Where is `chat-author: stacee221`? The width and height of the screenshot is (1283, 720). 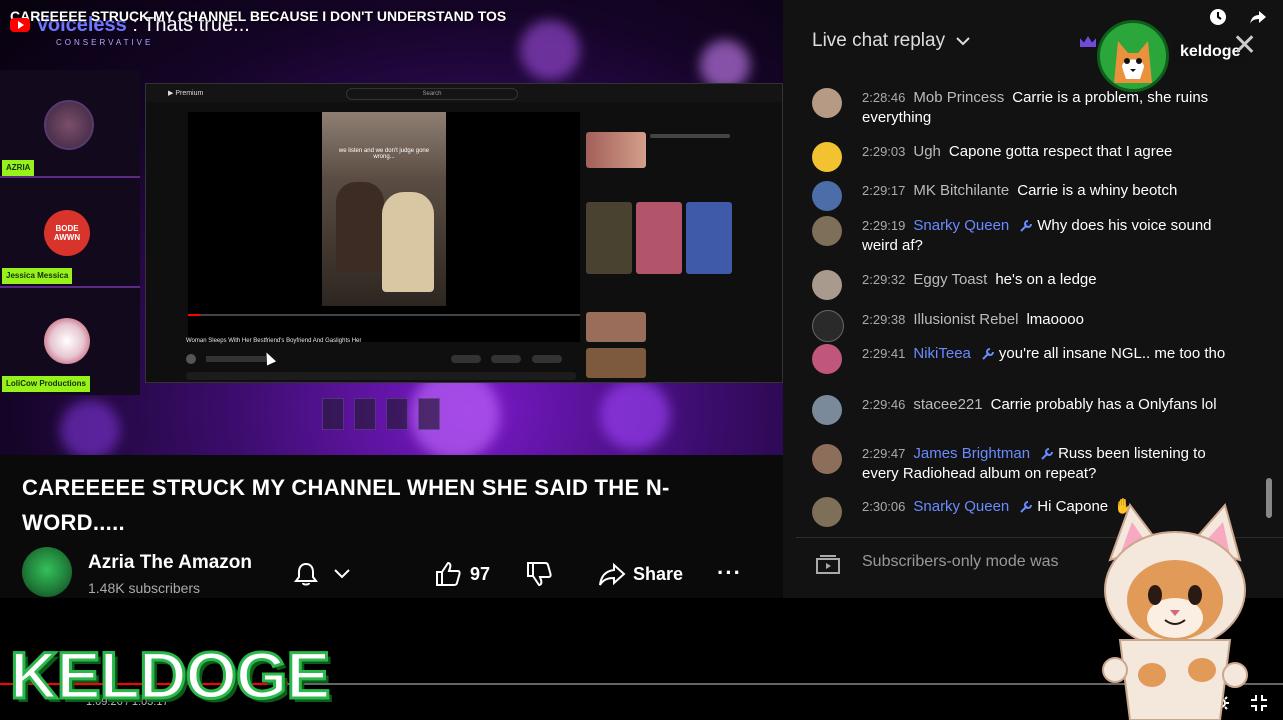 chat-author: stacee221 is located at coordinates (947, 404).